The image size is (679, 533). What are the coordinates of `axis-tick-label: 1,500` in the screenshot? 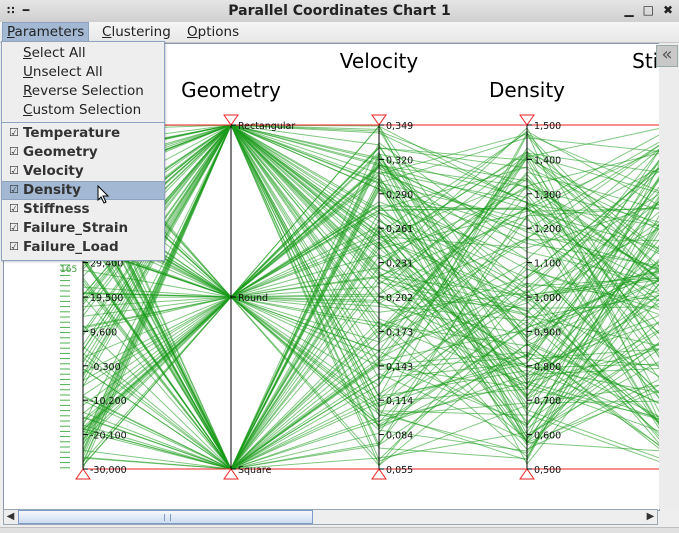 It's located at (547, 126).